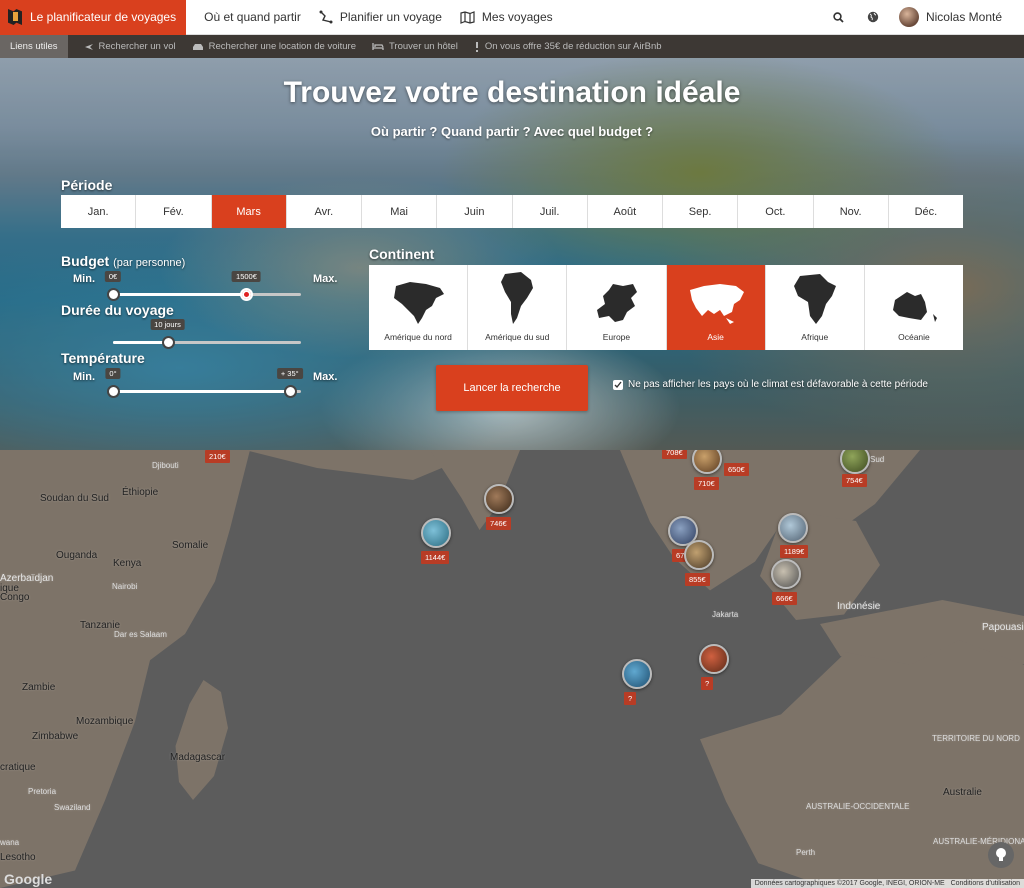 The height and width of the screenshot is (888, 1024). Describe the element at coordinates (125, 669) in the screenshot. I see `africa-landmass` at that location.